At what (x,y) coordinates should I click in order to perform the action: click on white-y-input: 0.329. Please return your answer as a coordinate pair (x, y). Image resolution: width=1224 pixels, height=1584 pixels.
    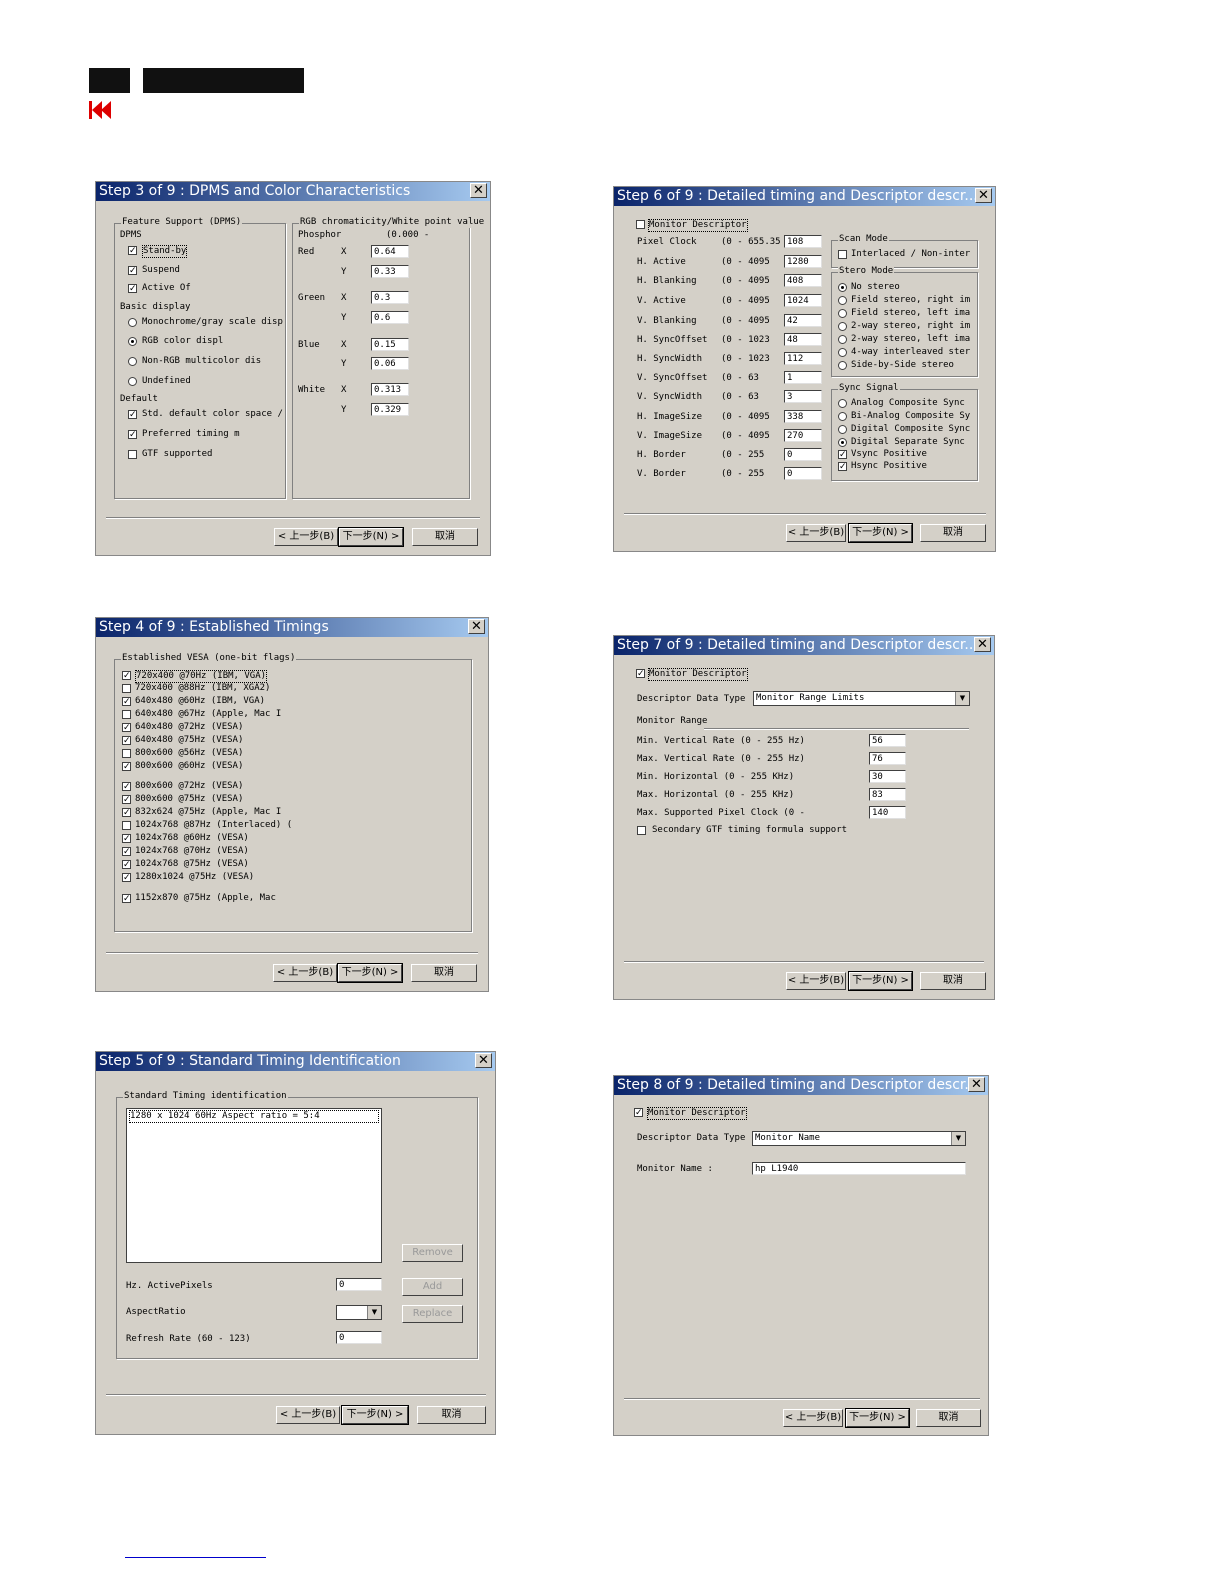
    Looking at the image, I should click on (390, 409).